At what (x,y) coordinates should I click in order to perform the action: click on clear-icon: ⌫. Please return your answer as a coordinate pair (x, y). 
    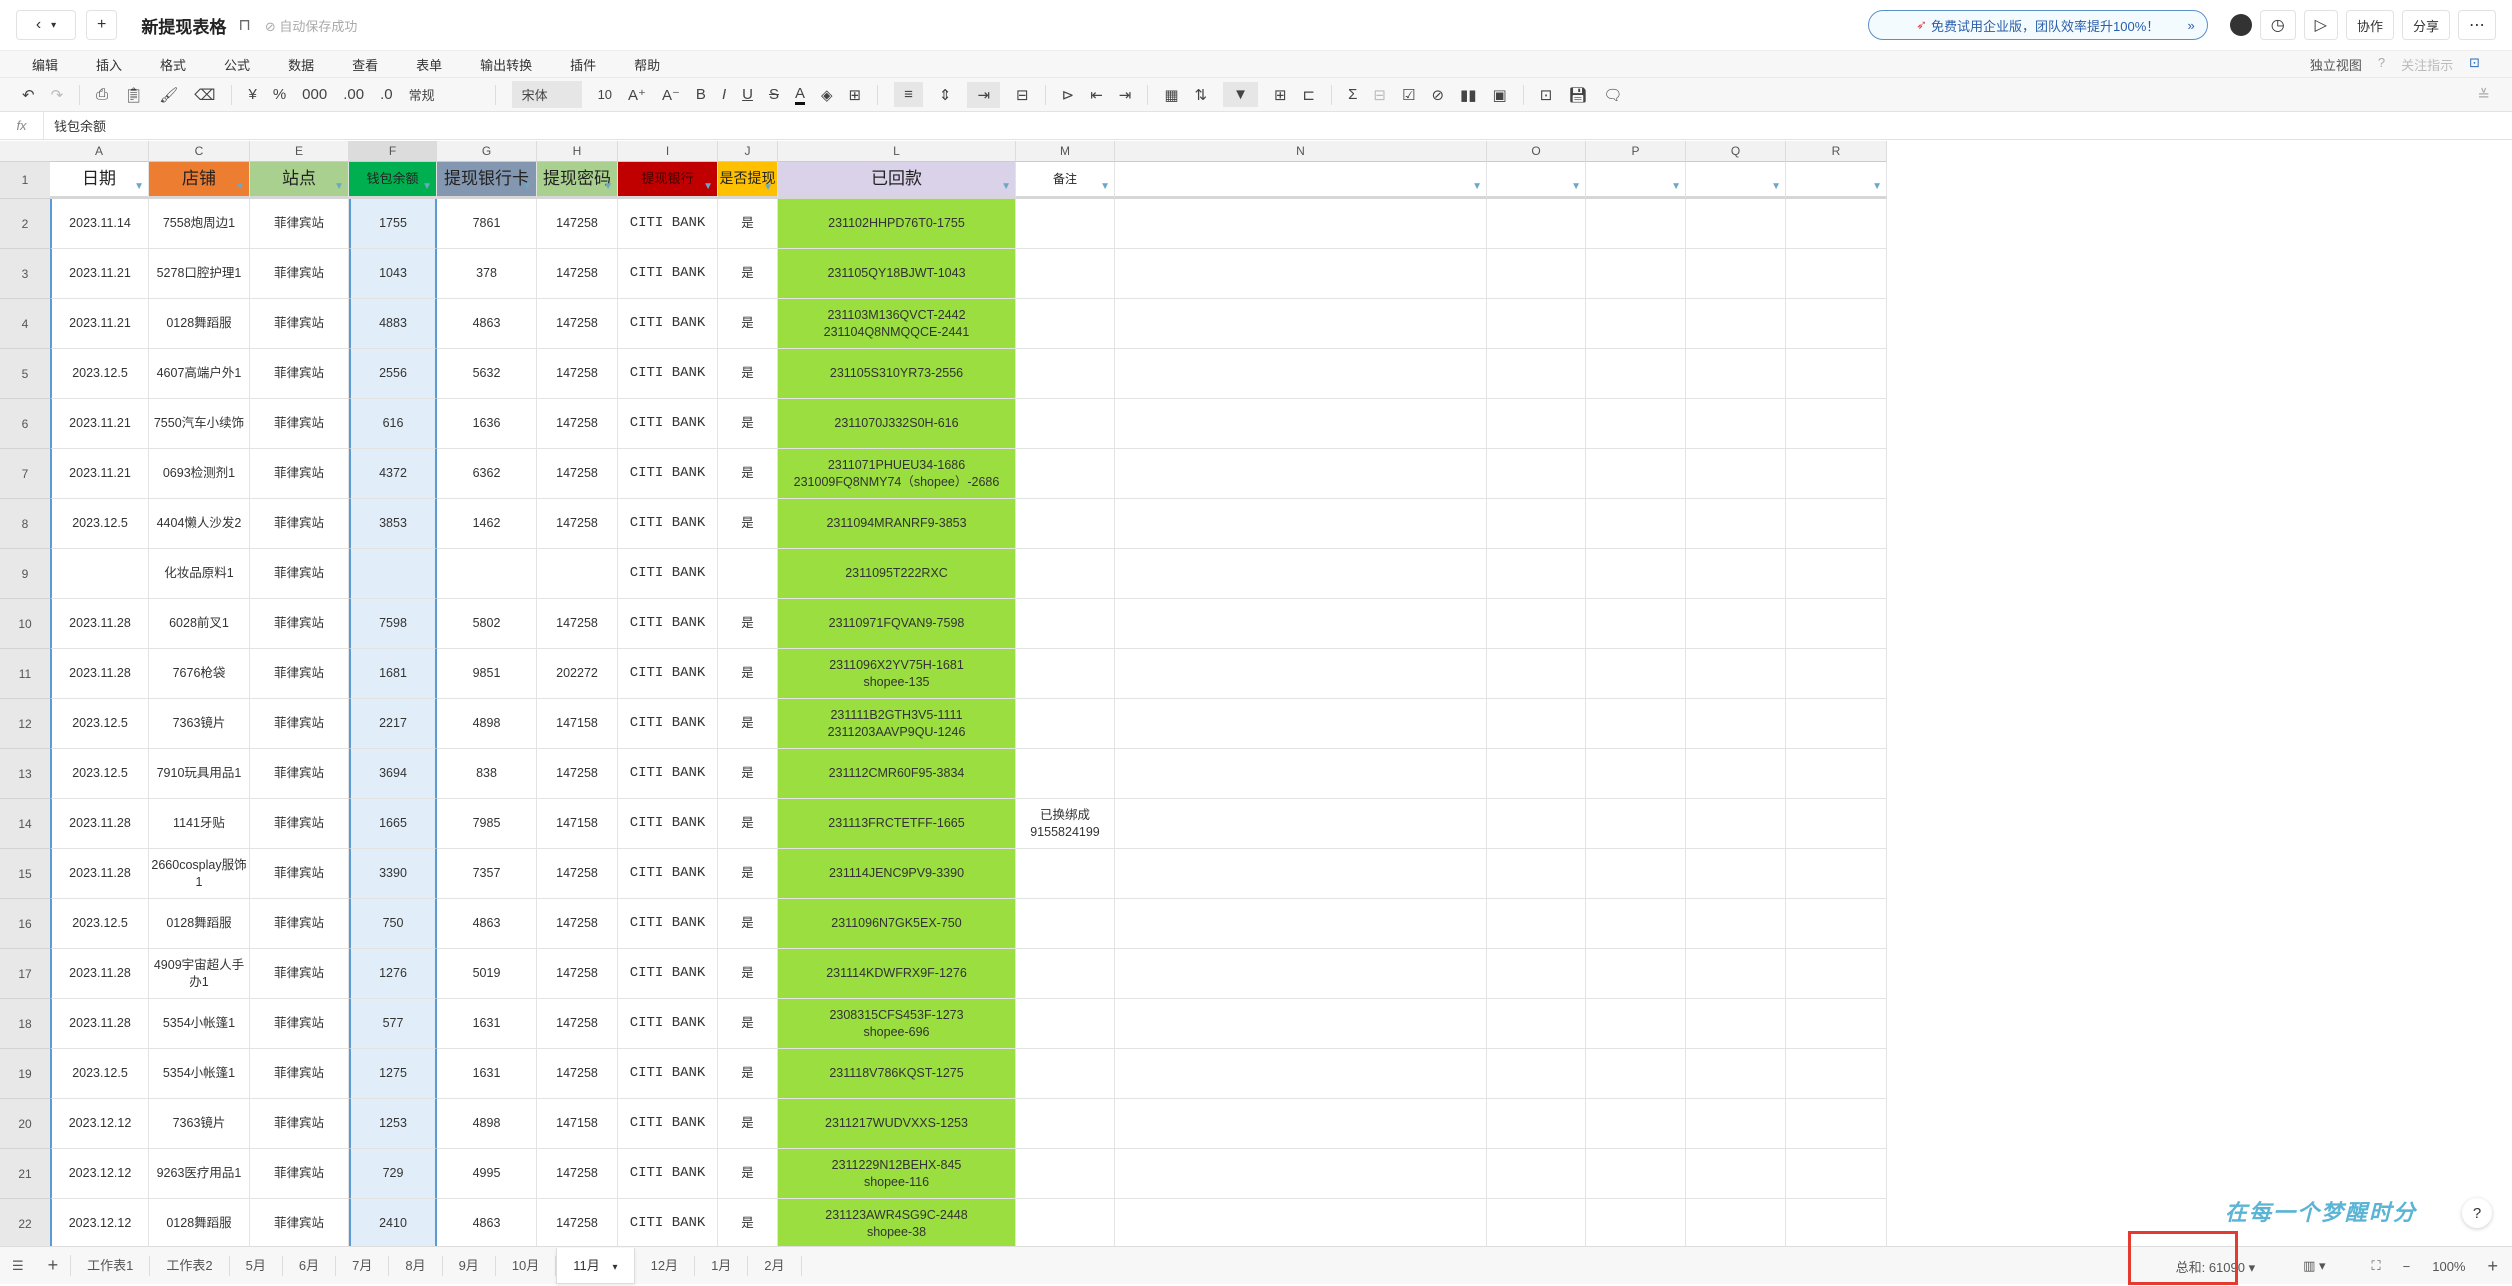
    Looking at the image, I should click on (204, 95).